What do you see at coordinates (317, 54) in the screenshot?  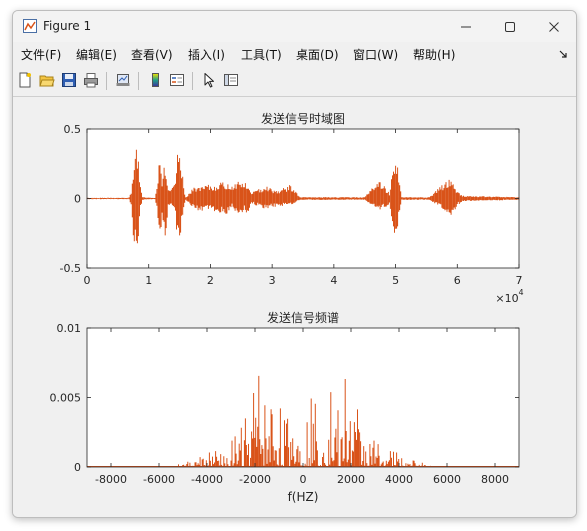 I see `menu-desktop: 桌面(D)` at bounding box center [317, 54].